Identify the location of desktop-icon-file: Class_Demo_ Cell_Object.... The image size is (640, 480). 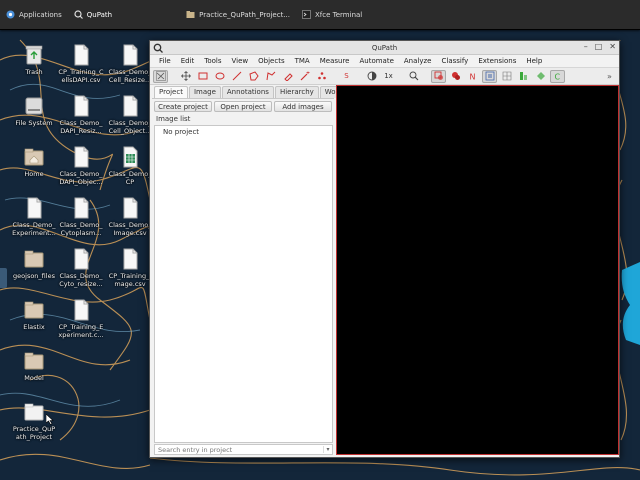
(130, 115).